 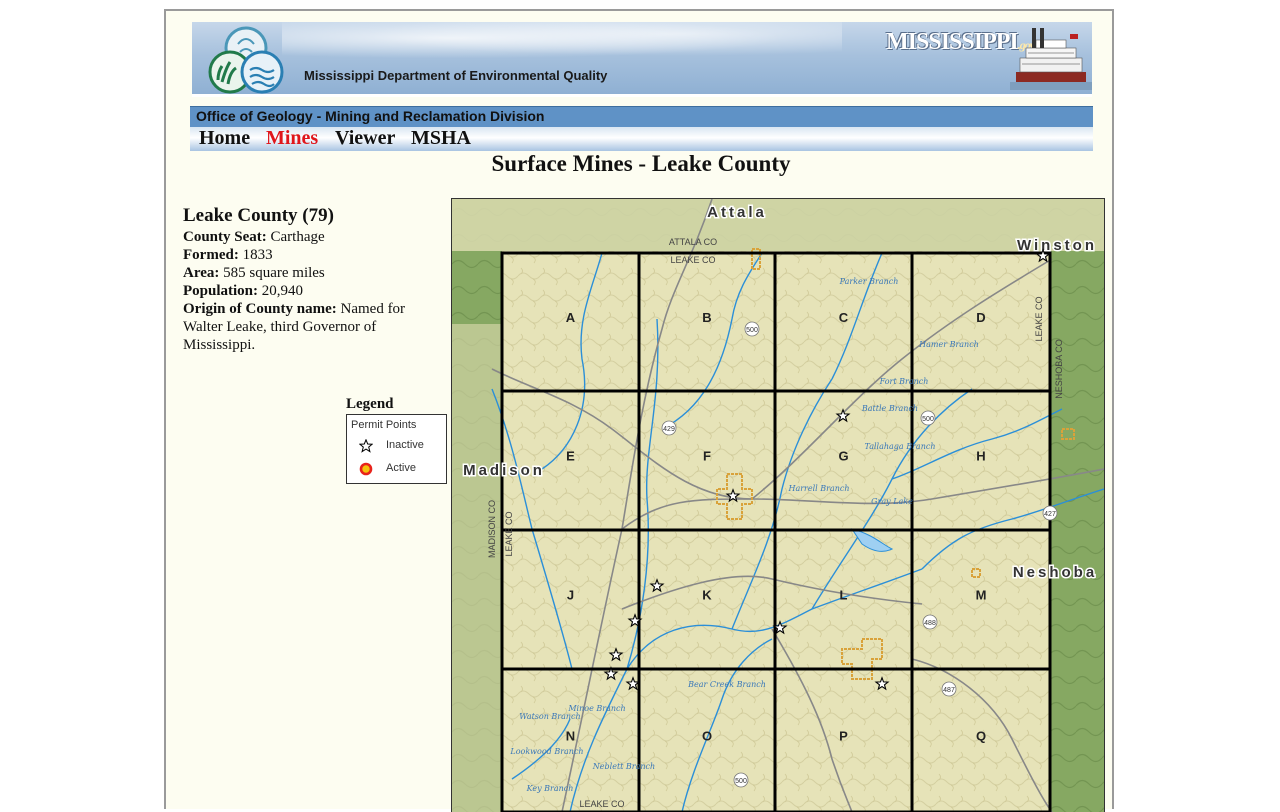 I want to click on legend-title: Legend, so click(x=370, y=404).